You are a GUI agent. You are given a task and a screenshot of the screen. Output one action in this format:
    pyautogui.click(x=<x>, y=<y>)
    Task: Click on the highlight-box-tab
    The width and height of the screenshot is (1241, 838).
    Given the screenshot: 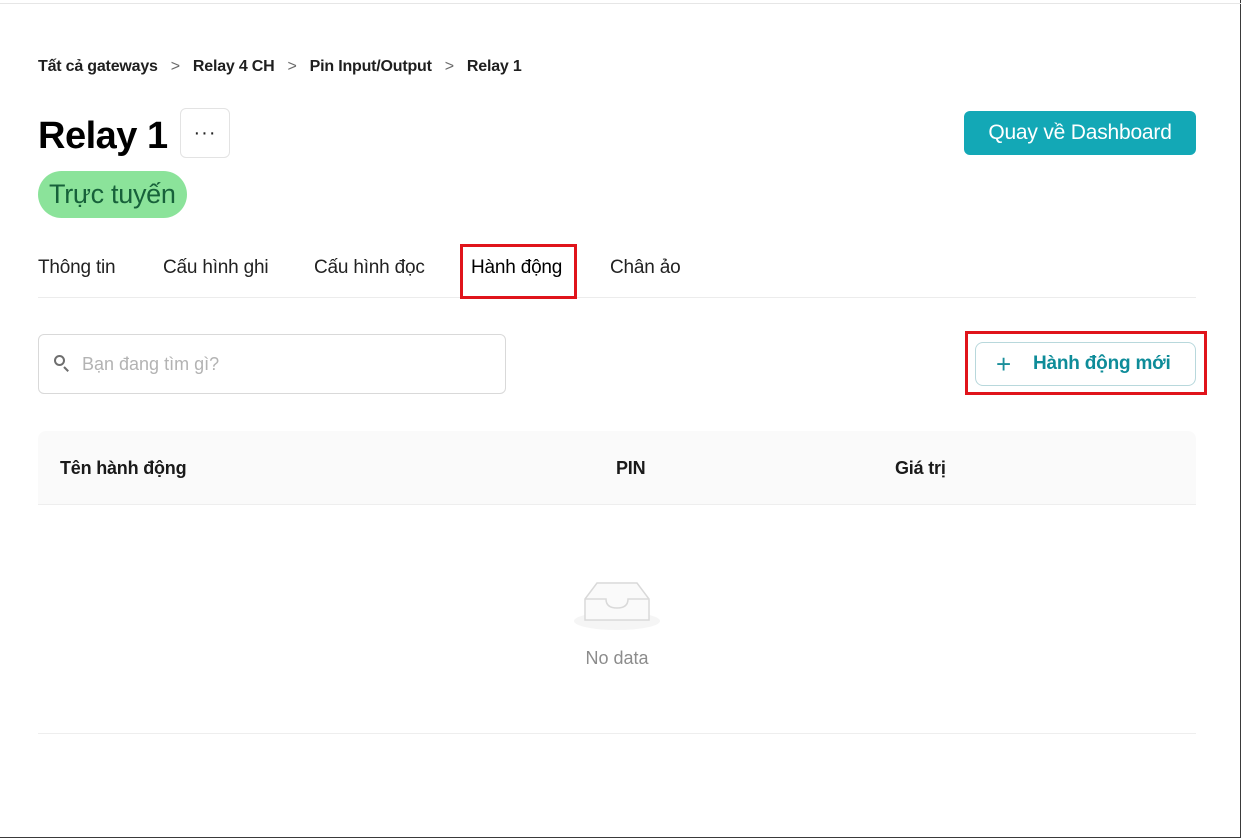 What is the action you would take?
    pyautogui.click(x=518, y=271)
    